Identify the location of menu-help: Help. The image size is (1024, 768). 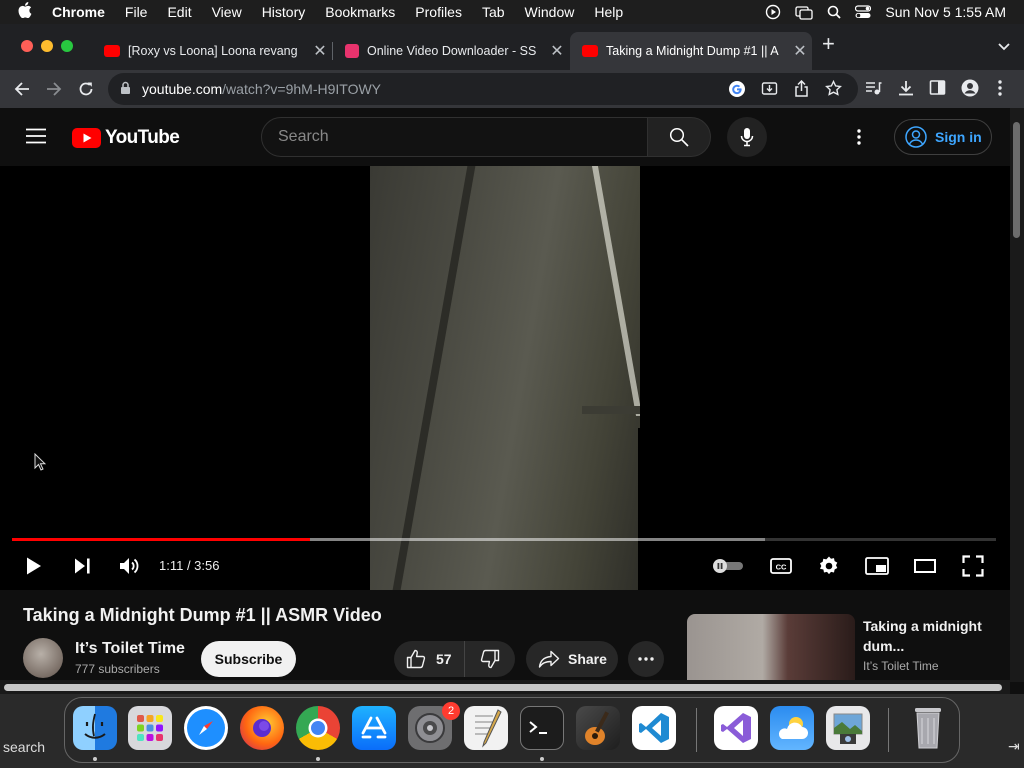
(608, 12).